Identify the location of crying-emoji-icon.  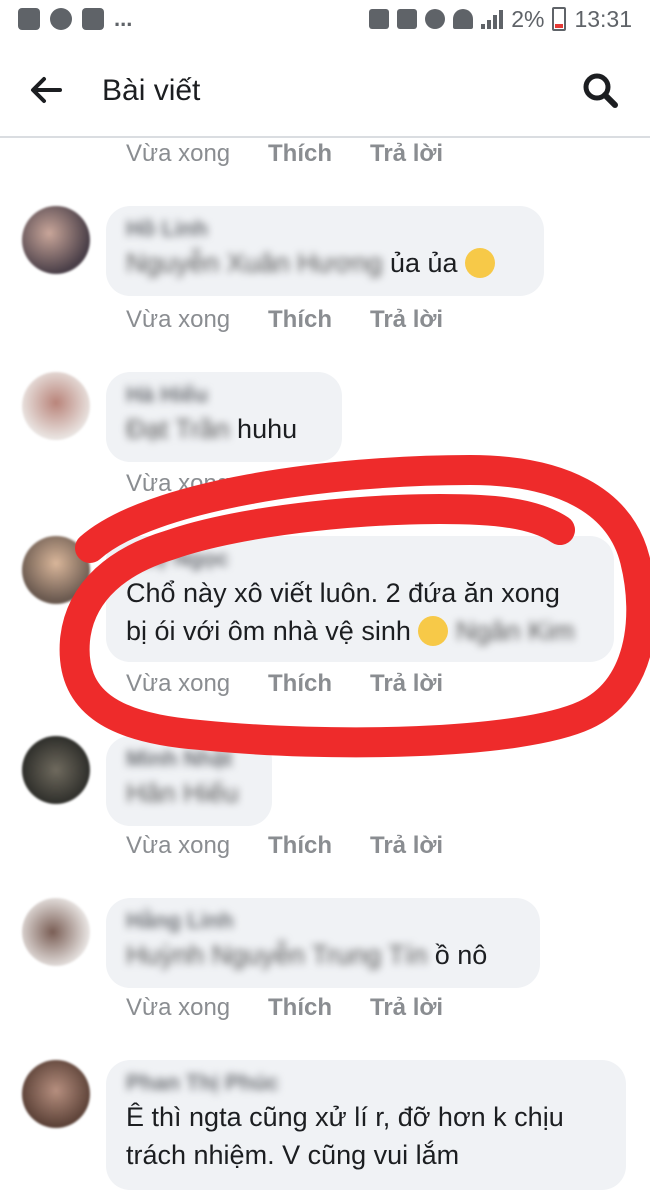
(433, 631).